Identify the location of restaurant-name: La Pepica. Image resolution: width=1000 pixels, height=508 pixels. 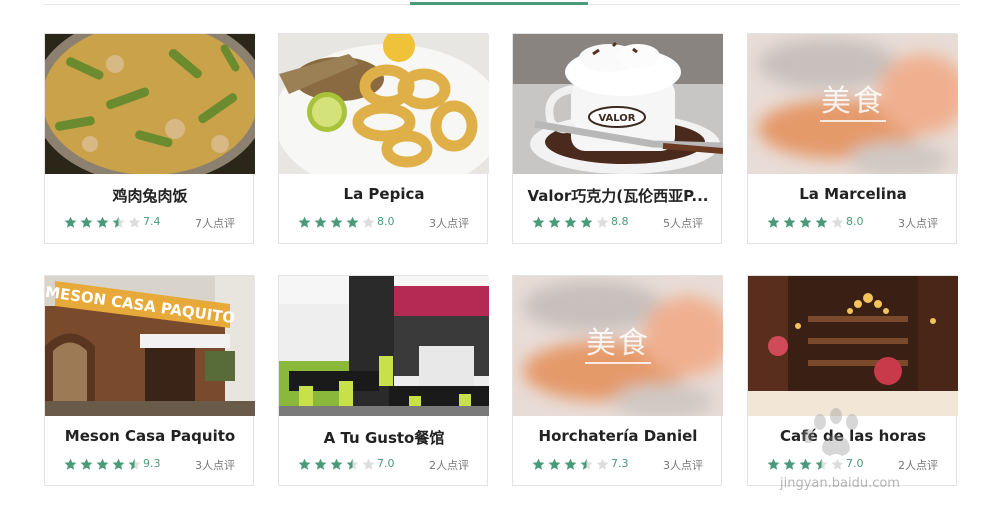
(384, 194).